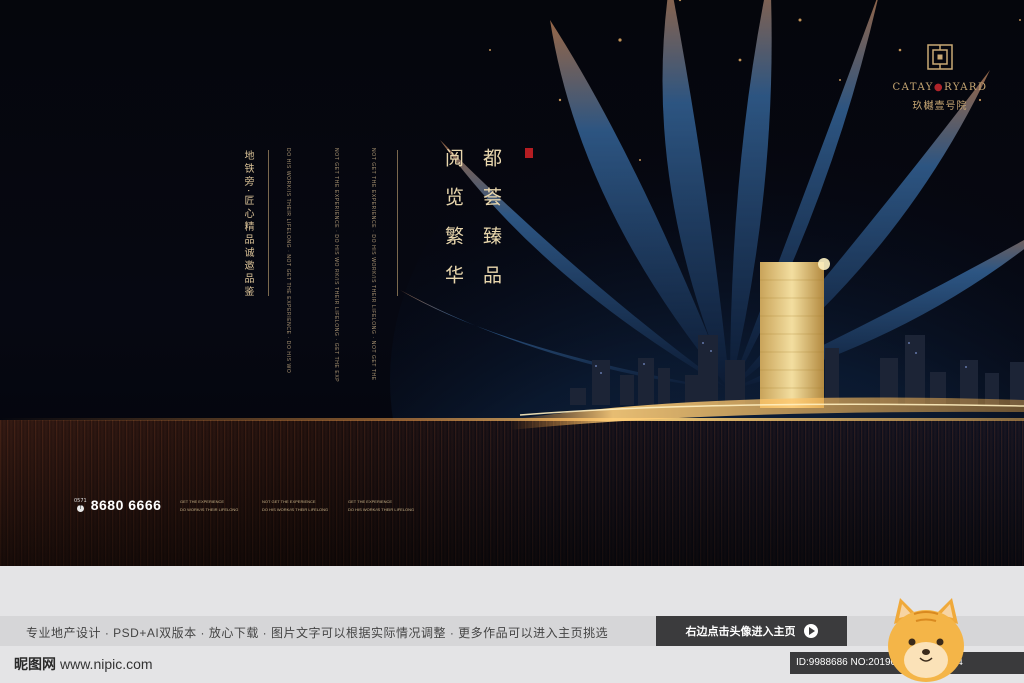 Image resolution: width=1024 pixels, height=683 pixels. Describe the element at coordinates (80, 508) in the screenshot. I see `phone-icon: T` at that location.